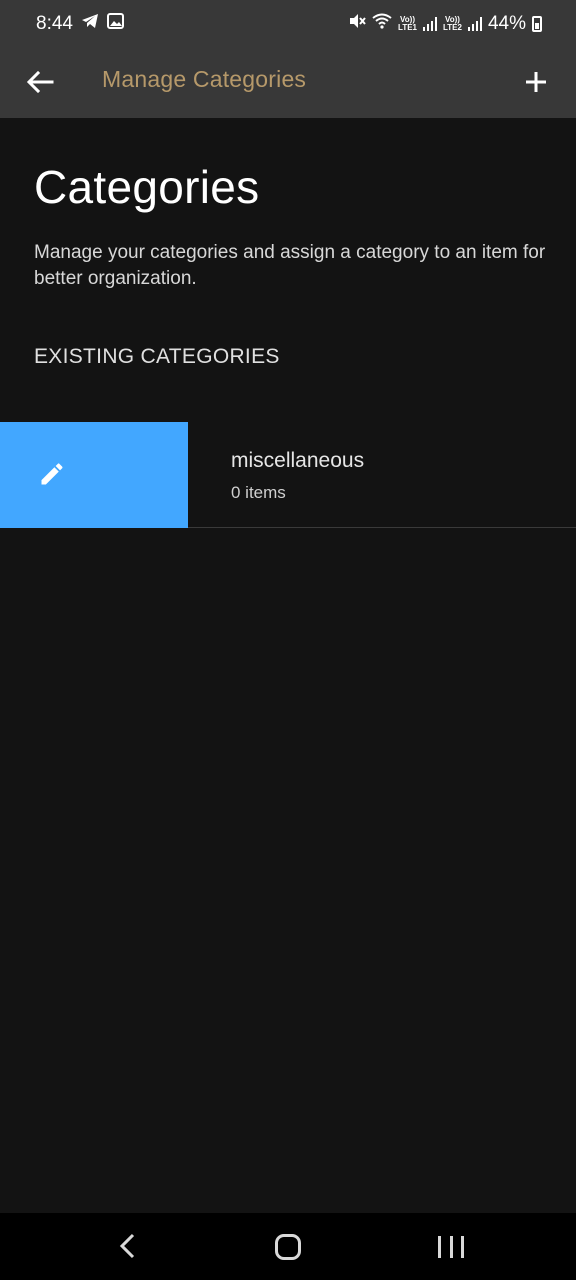 The image size is (576, 1280). I want to click on page-title: Categories, so click(147, 187).